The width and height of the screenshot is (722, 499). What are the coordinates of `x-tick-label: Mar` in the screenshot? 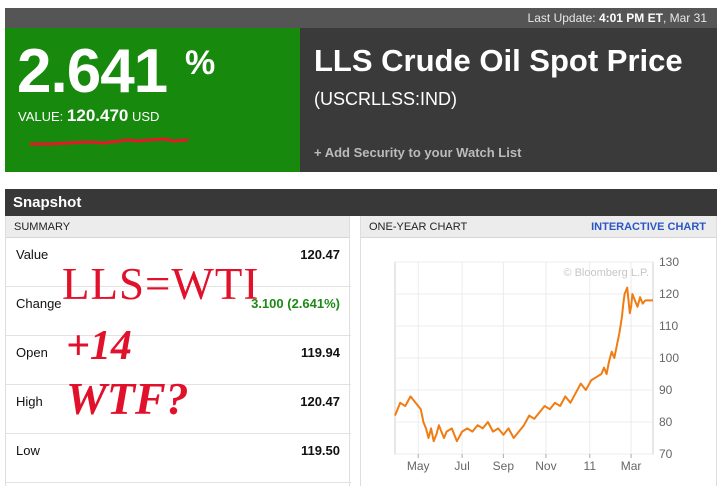 It's located at (631, 466).